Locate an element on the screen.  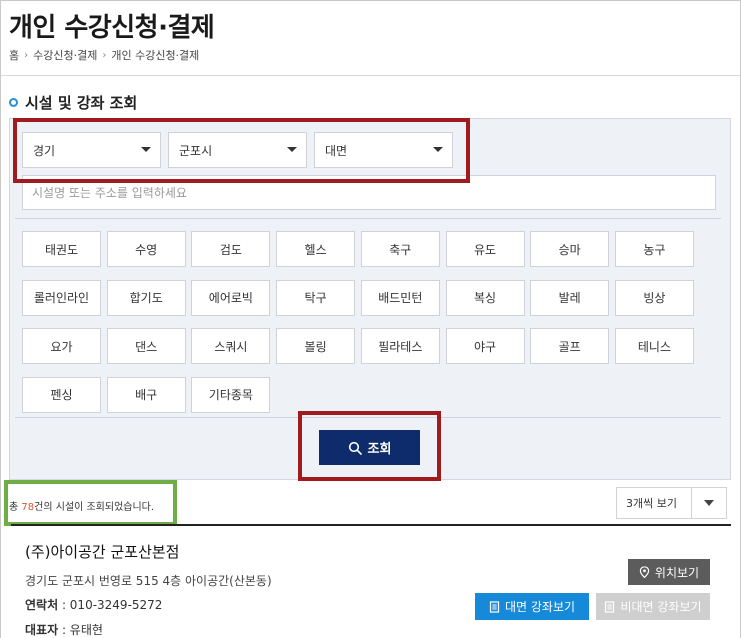
view-location-button: 위치보기 is located at coordinates (669, 572).